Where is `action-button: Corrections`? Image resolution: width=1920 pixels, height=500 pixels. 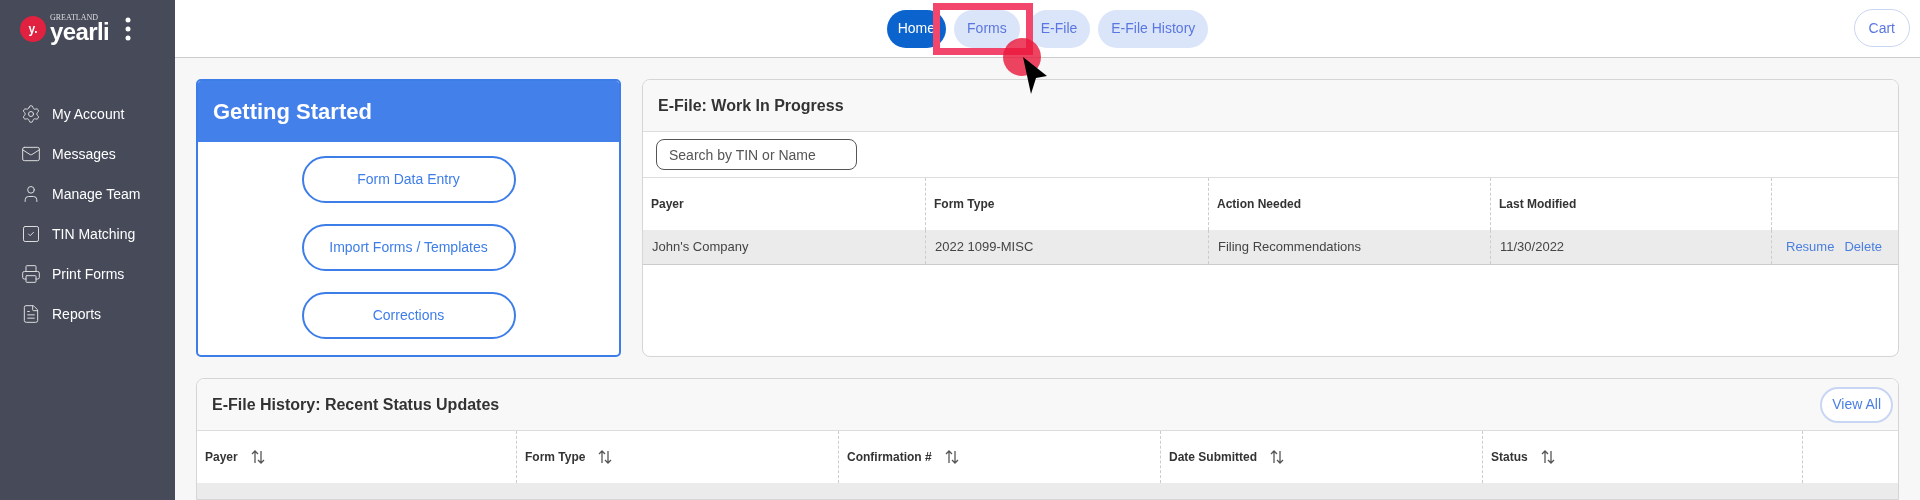
action-button: Corrections is located at coordinates (408, 315).